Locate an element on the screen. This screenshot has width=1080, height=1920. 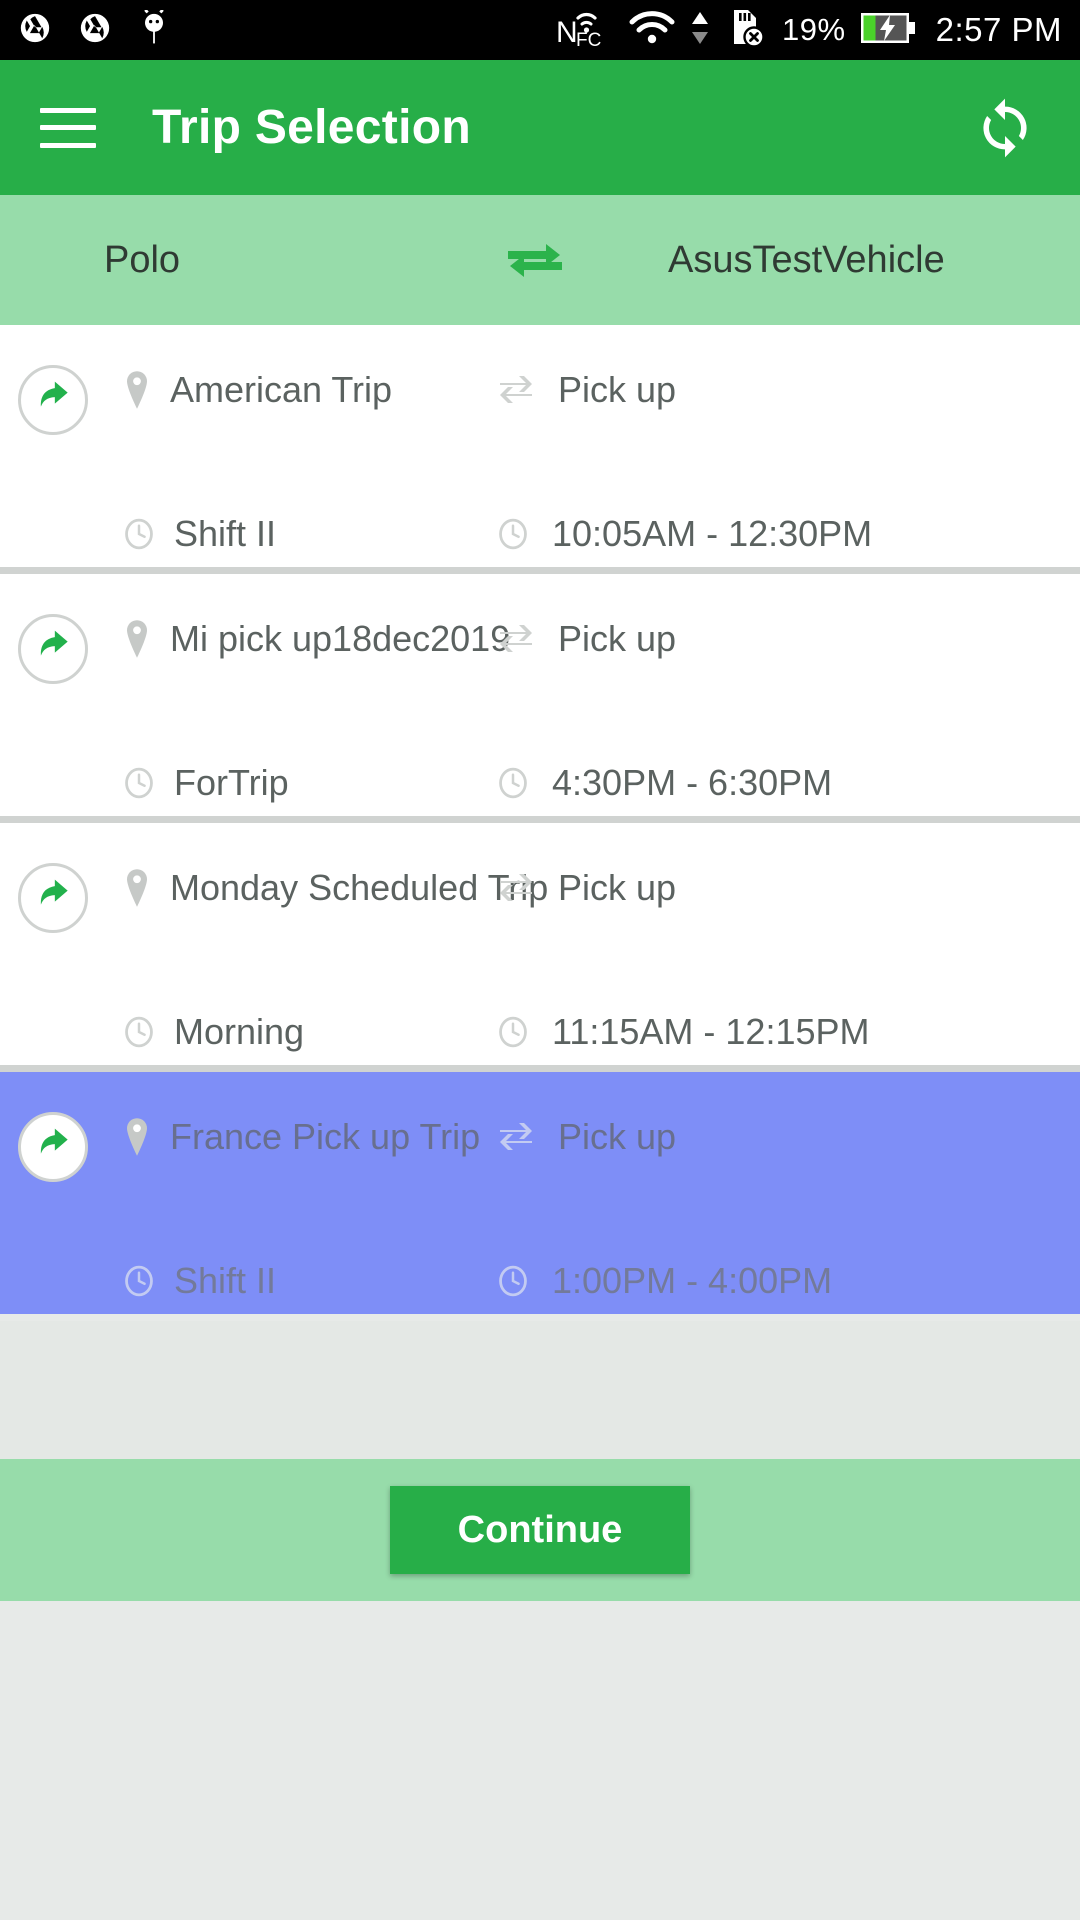
trip-row-secondary: Morning 11:15AM - 12:15PM is located at coordinates (540, 1040).